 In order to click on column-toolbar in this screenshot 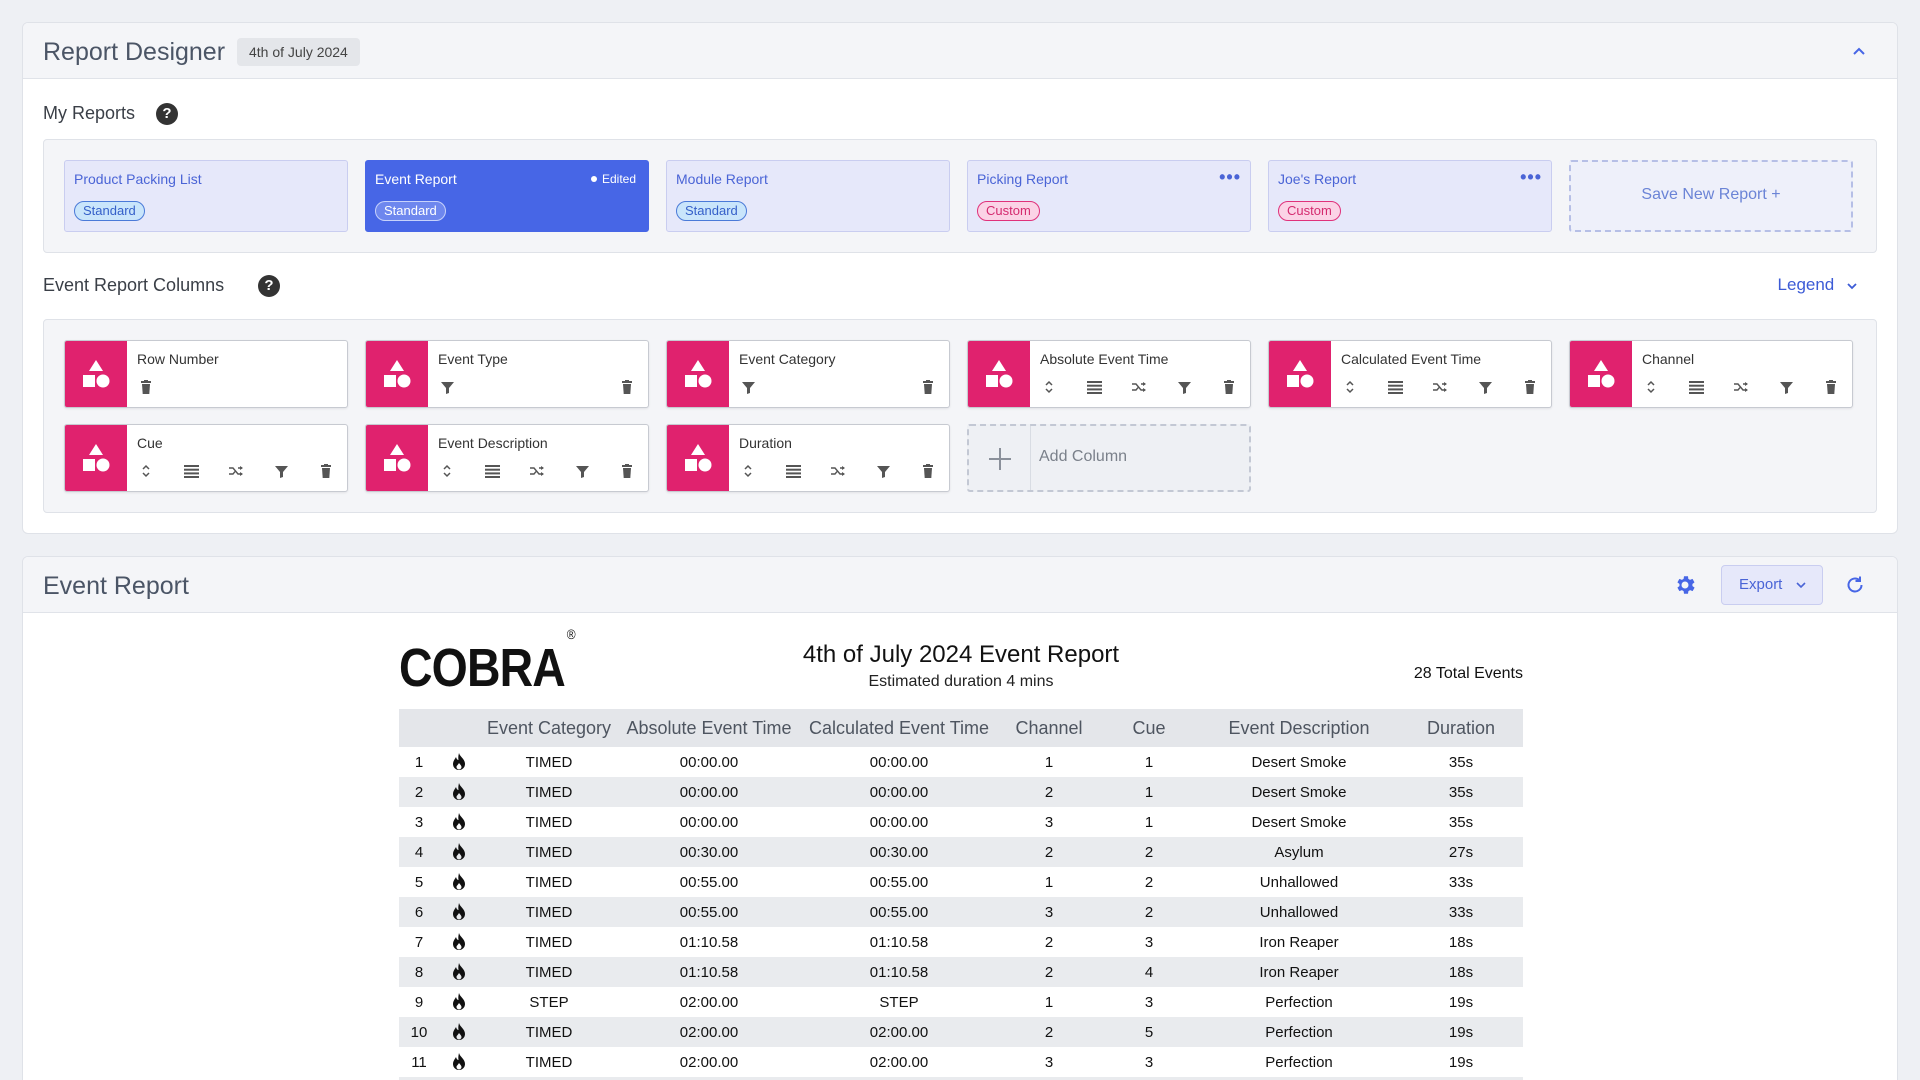, I will do `click(236, 471)`.